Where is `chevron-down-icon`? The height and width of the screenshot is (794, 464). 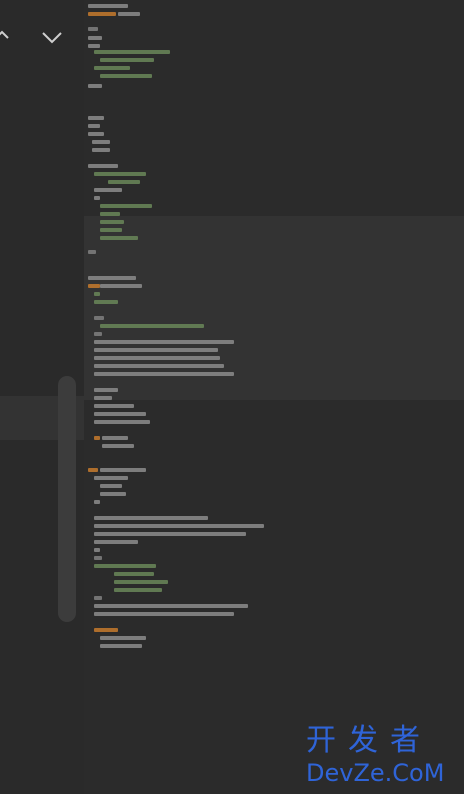 chevron-down-icon is located at coordinates (52, 37).